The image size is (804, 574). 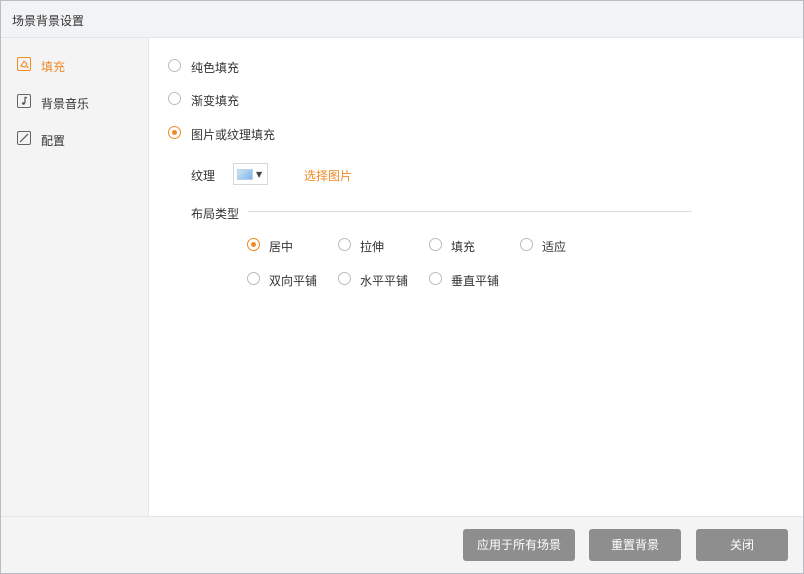 What do you see at coordinates (174, 65) in the screenshot?
I see `fill-solid-radio` at bounding box center [174, 65].